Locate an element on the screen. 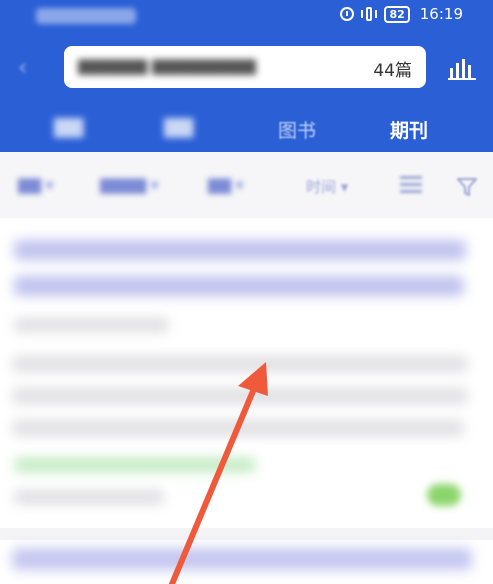 The image size is (493, 584). filter-time: 时间 ▾ is located at coordinates (327, 186).